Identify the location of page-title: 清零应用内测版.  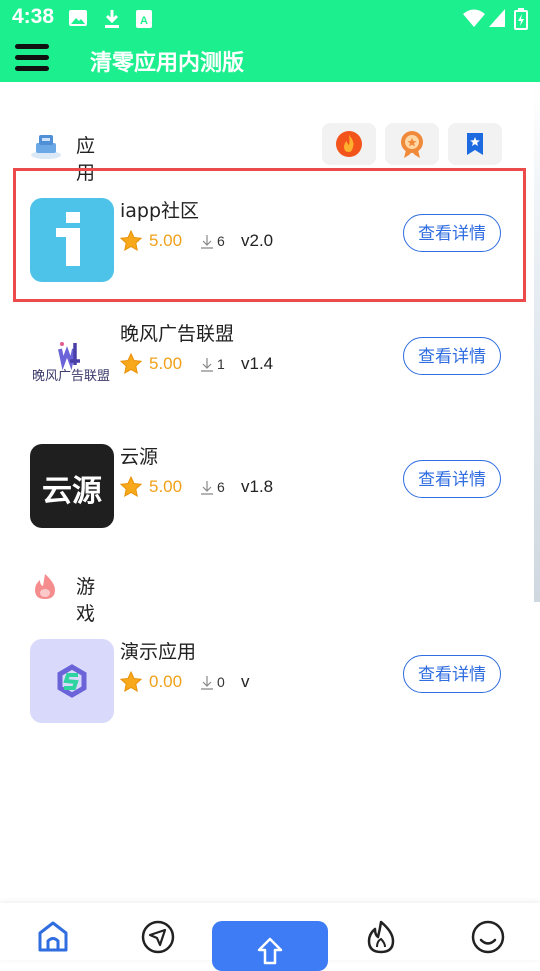
(167, 63).